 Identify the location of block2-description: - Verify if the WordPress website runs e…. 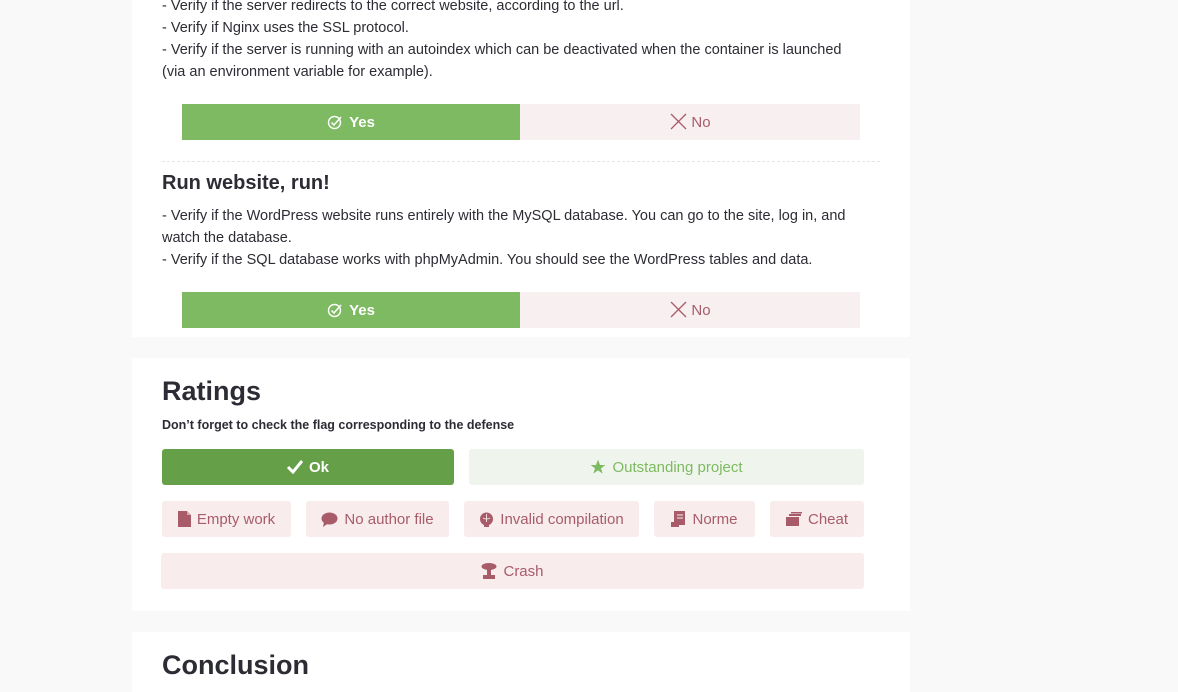
(514, 238).